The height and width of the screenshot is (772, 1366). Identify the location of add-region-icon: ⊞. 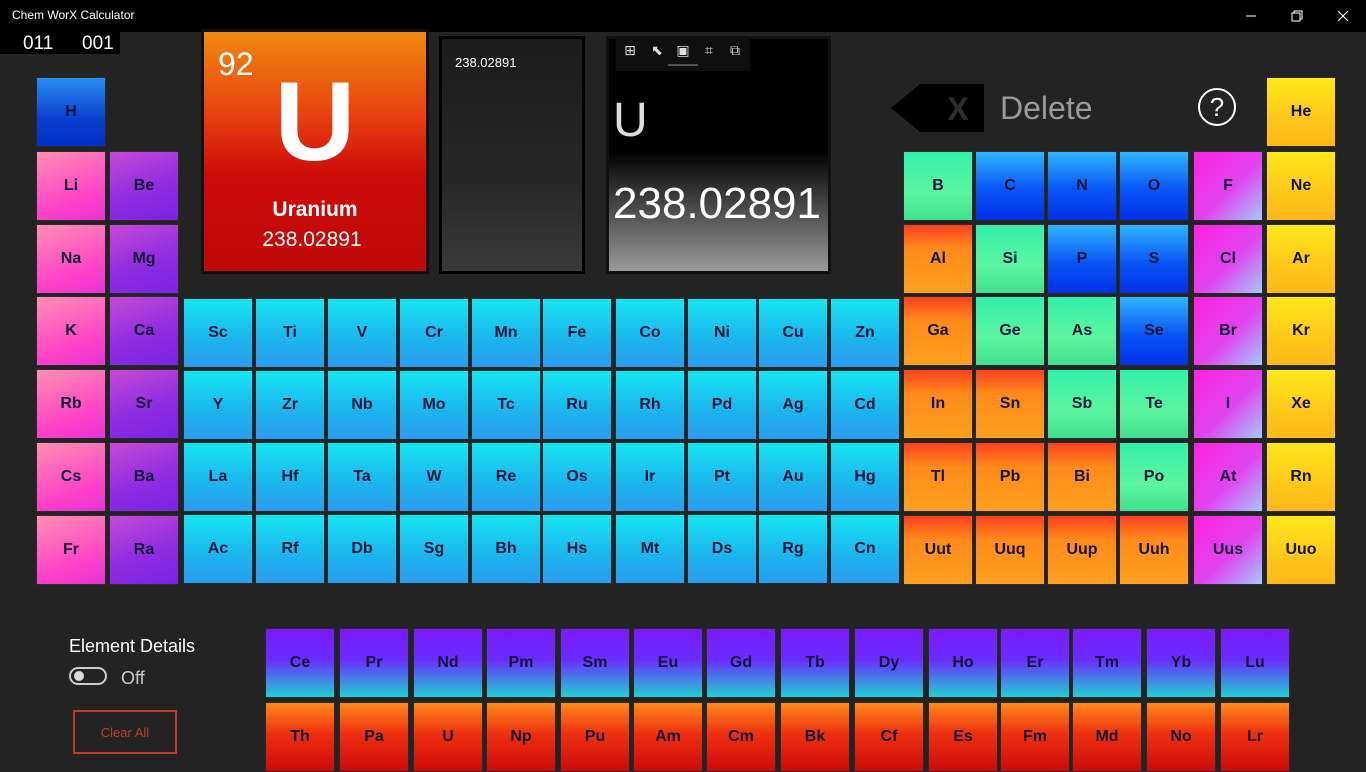
(630, 50).